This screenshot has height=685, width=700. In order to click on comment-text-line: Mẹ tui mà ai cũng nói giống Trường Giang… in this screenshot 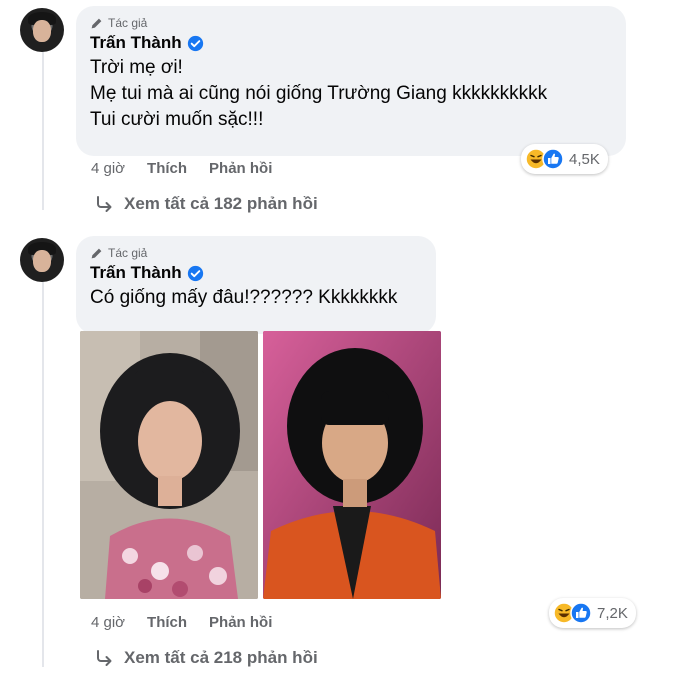, I will do `click(319, 93)`.